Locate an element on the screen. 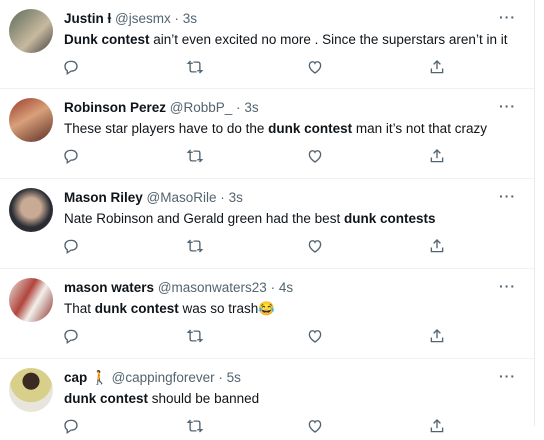 The height and width of the screenshot is (440, 544). handle: @MasoRile is located at coordinates (182, 197).